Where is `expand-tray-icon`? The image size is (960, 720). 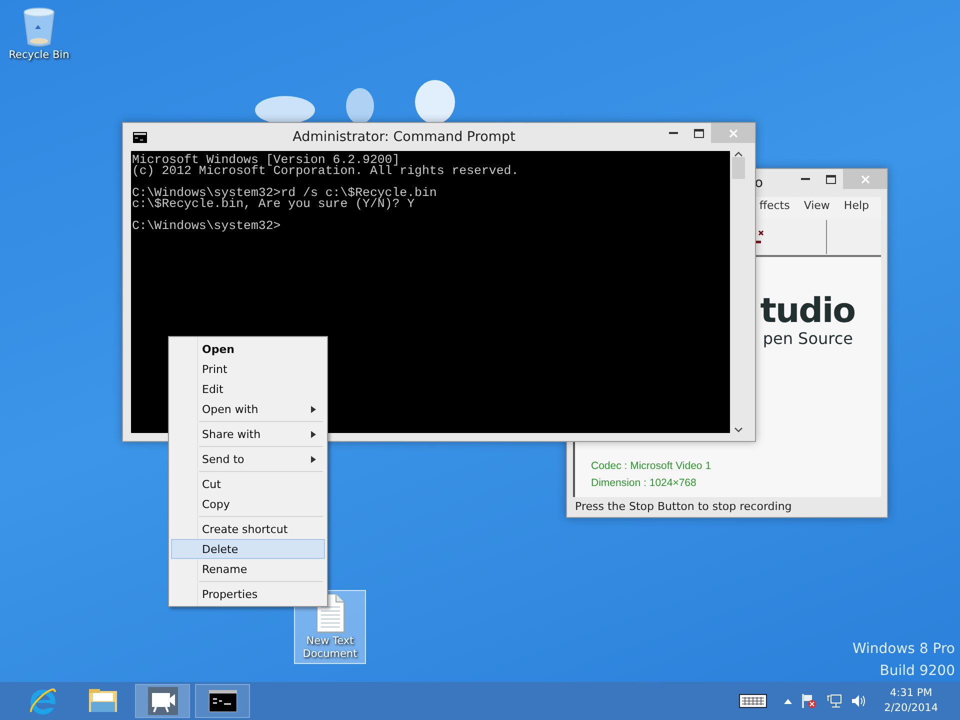 expand-tray-icon is located at coordinates (788, 701).